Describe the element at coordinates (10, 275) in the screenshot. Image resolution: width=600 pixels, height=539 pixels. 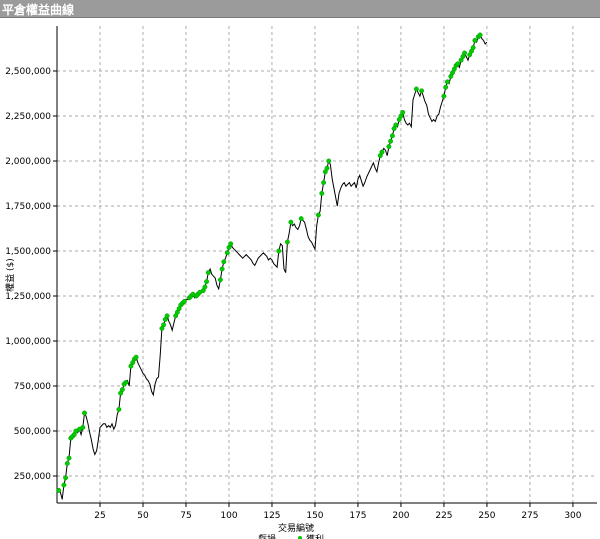
I see `y-axis-title: 權益 ($)` at that location.